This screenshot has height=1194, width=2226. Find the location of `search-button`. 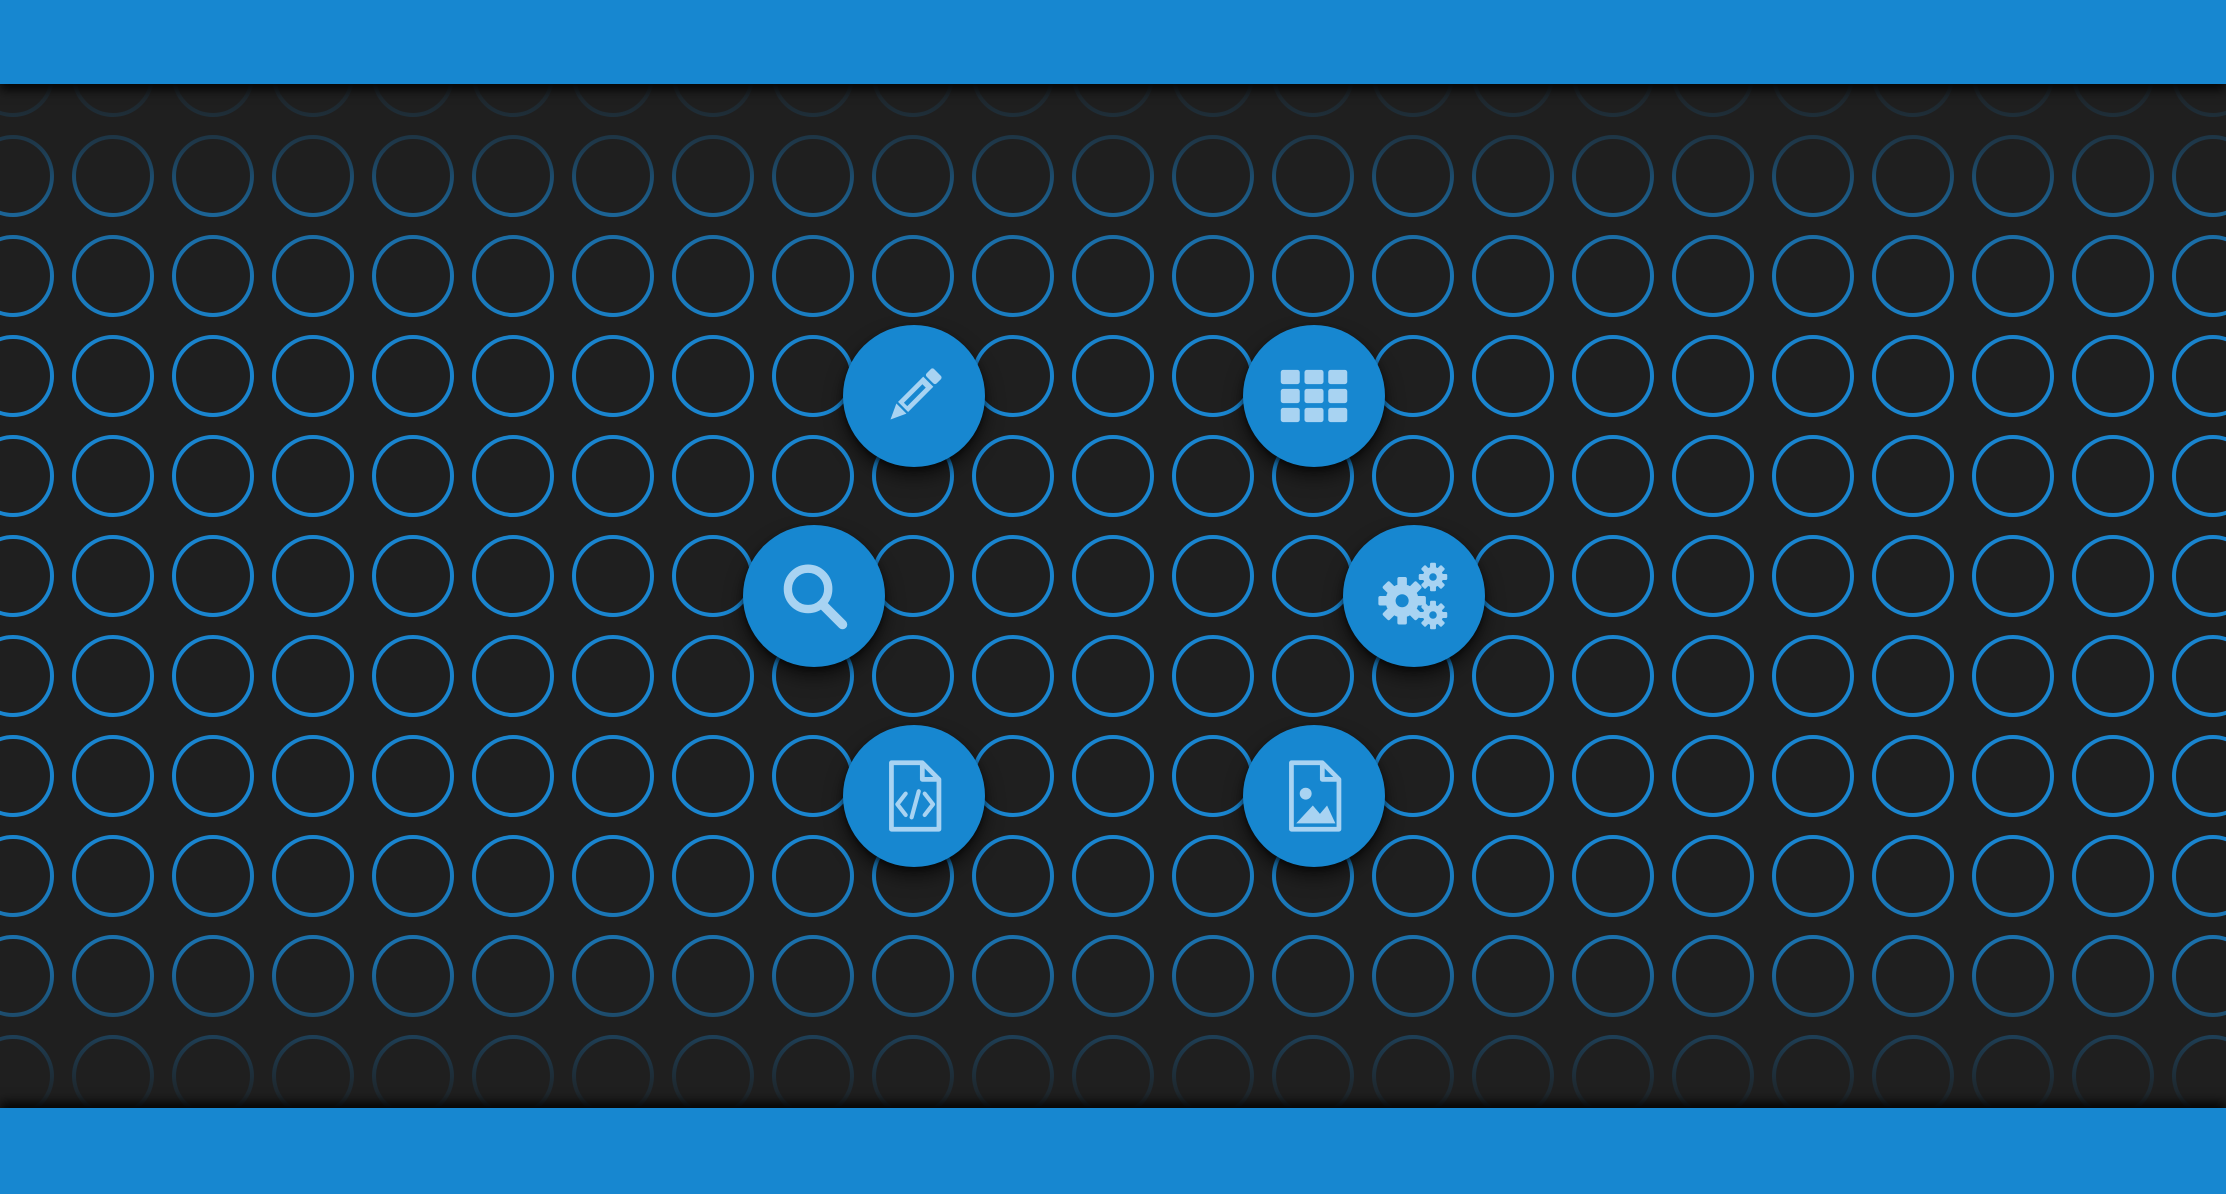

search-button is located at coordinates (814, 596).